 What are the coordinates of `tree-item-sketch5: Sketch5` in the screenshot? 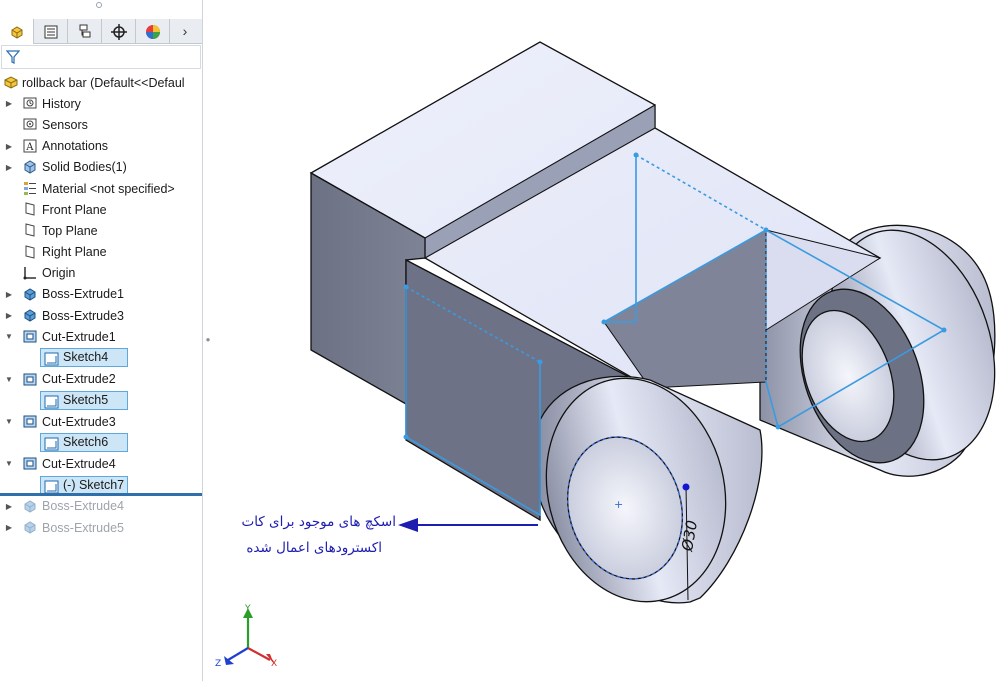 It's located at (101, 400).